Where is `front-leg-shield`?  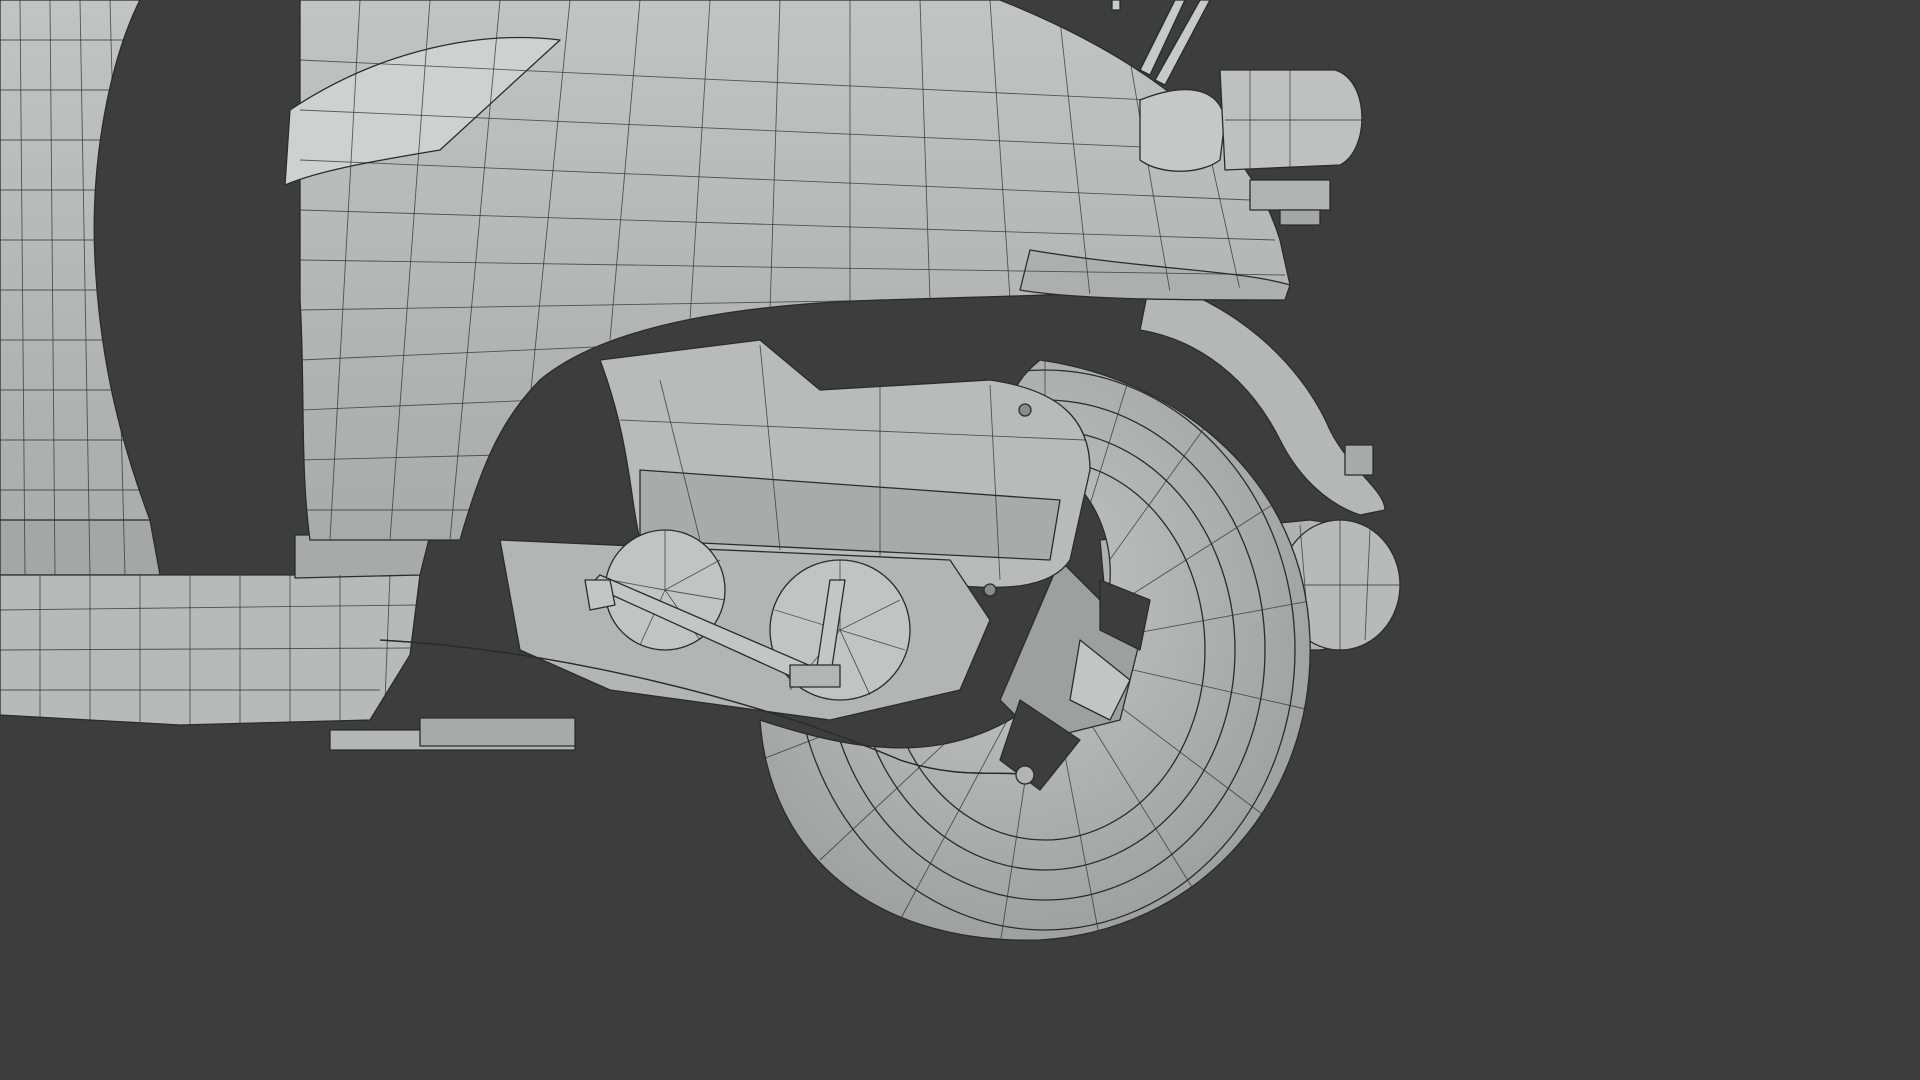 front-leg-shield is located at coordinates (80, 288).